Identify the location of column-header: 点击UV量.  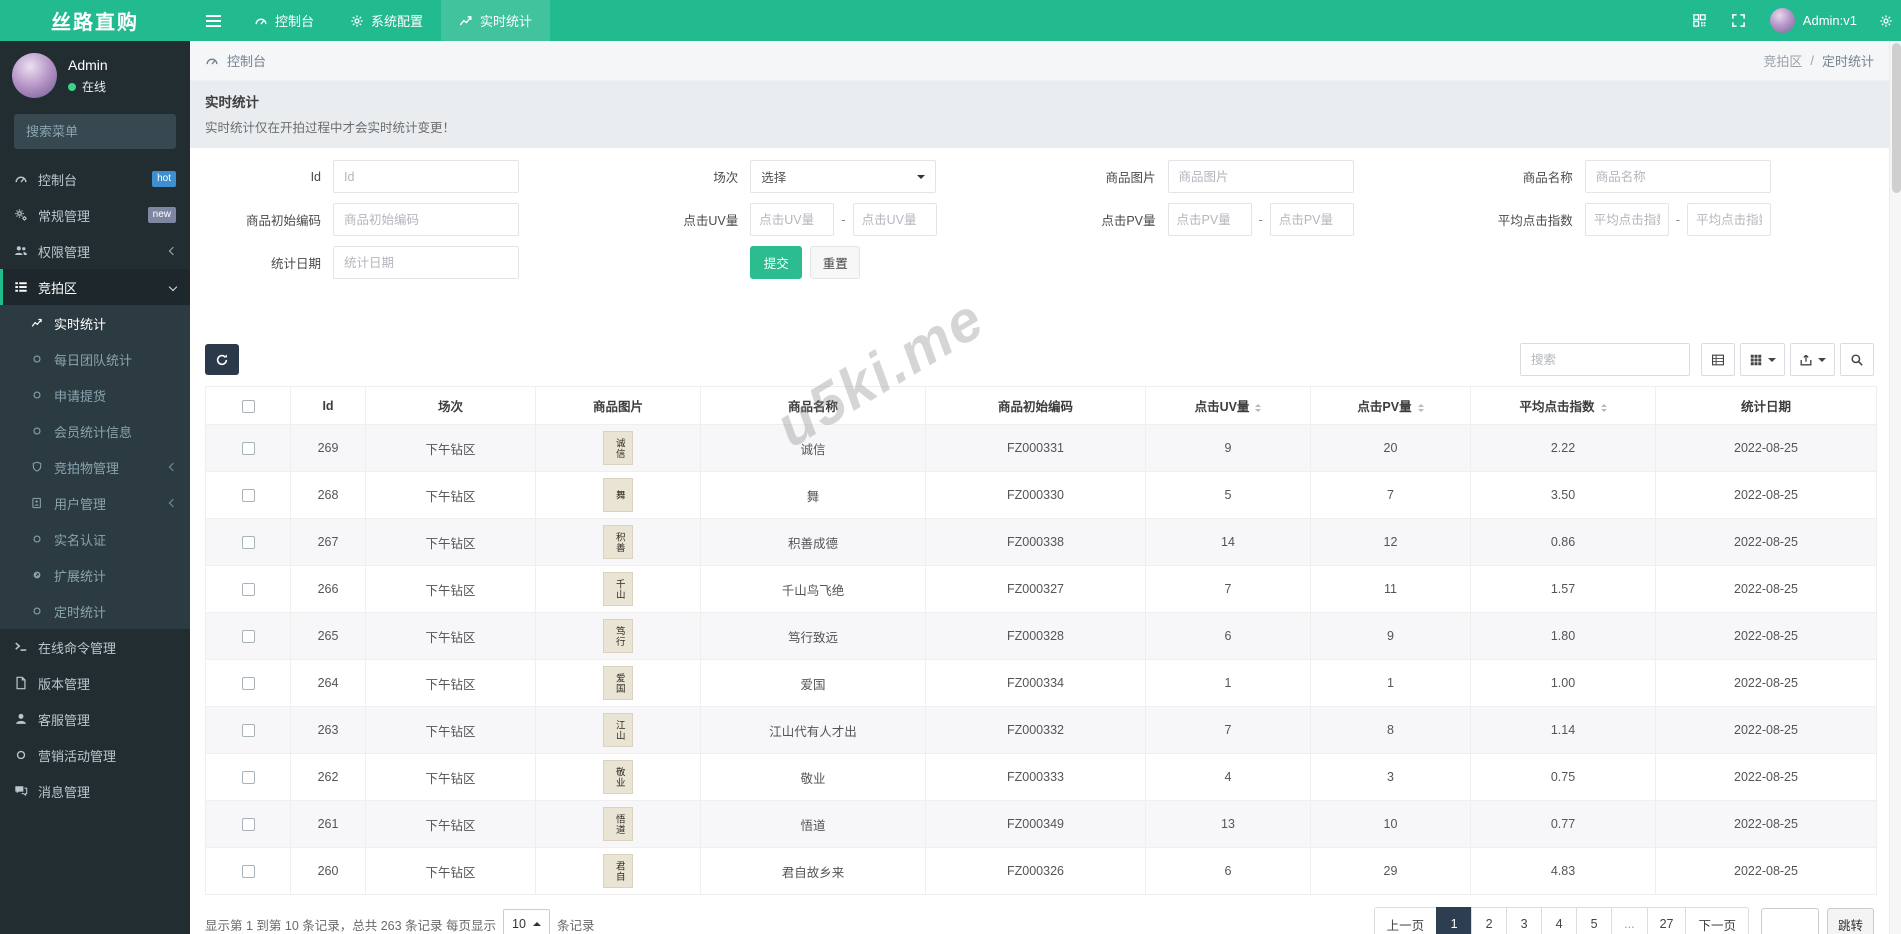
(1228, 405).